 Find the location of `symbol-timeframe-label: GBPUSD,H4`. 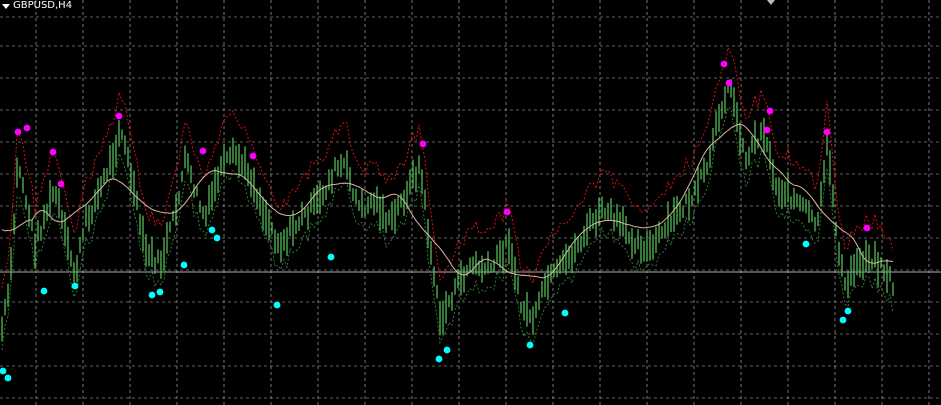

symbol-timeframe-label: GBPUSD,H4 is located at coordinates (43, 5).